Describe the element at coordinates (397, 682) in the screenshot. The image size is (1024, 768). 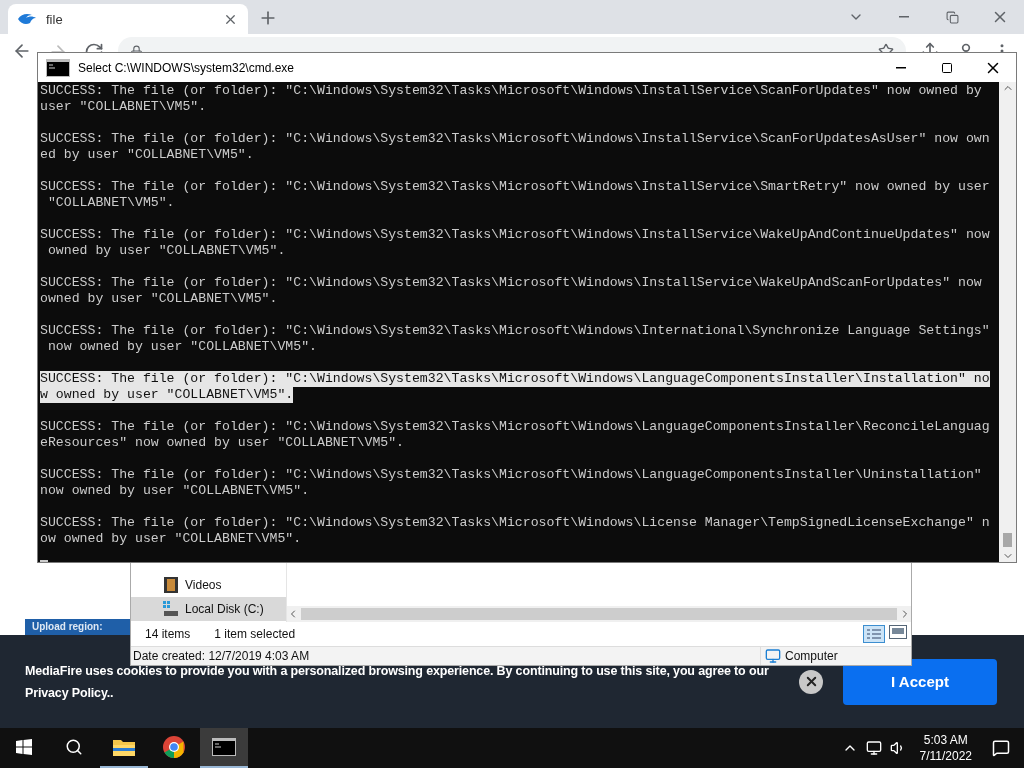
I see `cookie-notice-text: MediaFire uses cookies to provide you with a personalized browsing experience. By continuing to use this site, you agree to our Privacy Policy..` at that location.